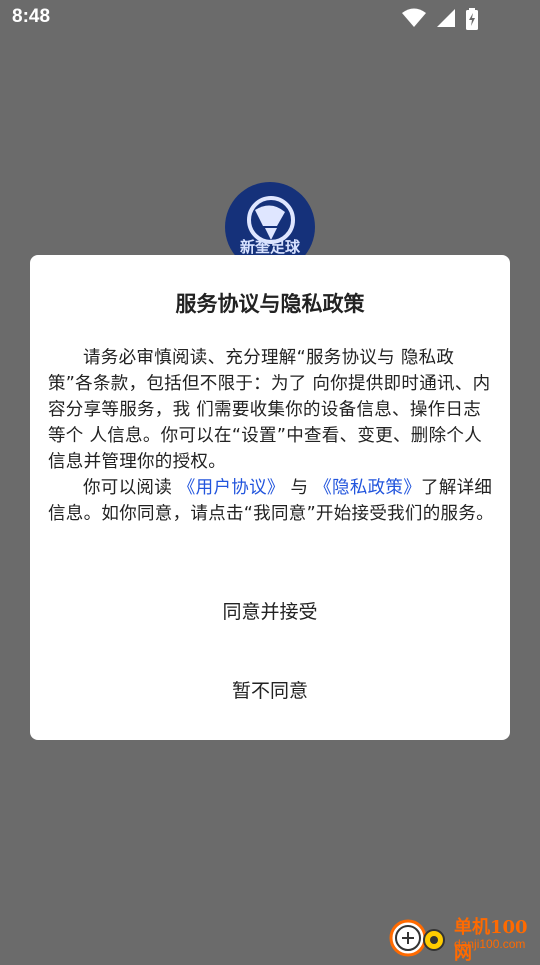 The height and width of the screenshot is (965, 540). Describe the element at coordinates (231, 488) in the screenshot. I see `user-agreement-link: 《用户协议》` at that location.